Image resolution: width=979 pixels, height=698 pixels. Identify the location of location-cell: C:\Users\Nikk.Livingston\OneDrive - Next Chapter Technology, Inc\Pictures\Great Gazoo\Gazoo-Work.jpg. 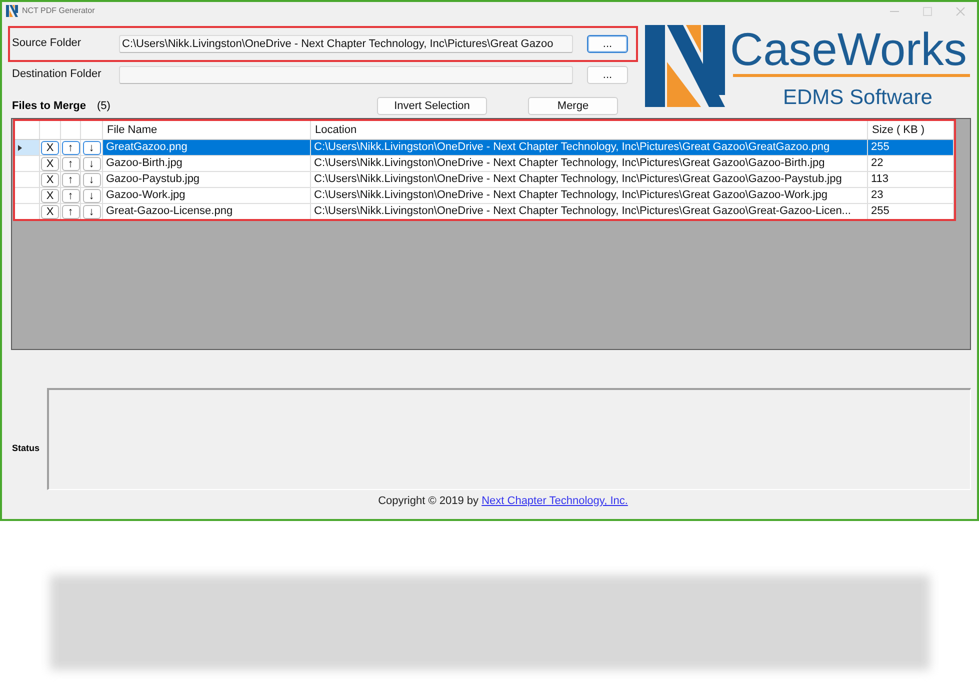
(589, 195).